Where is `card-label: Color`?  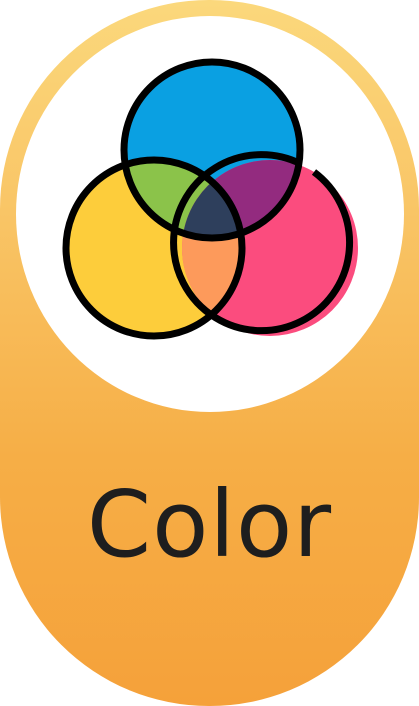 card-label: Color is located at coordinates (209, 524).